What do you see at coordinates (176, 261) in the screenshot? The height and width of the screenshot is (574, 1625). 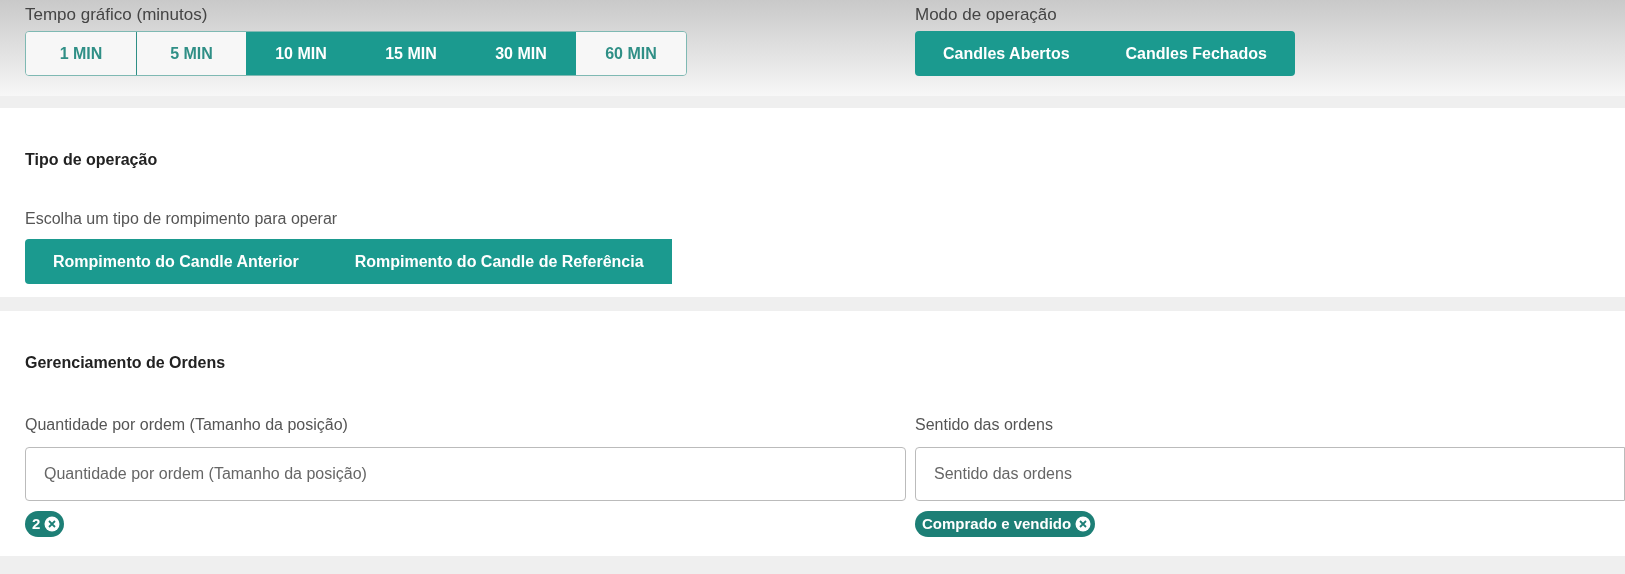 I see `segment-button: Rompimento do Candle Anterior` at bounding box center [176, 261].